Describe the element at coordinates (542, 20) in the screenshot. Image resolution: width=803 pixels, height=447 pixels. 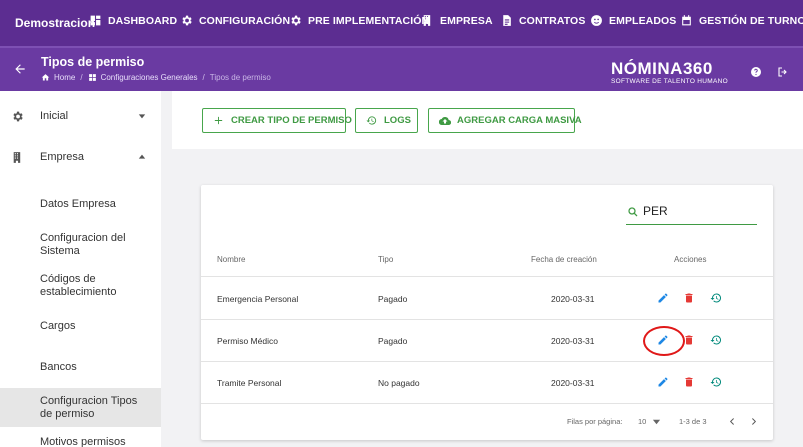
I see `nav-contratos: CONTRATOS` at that location.